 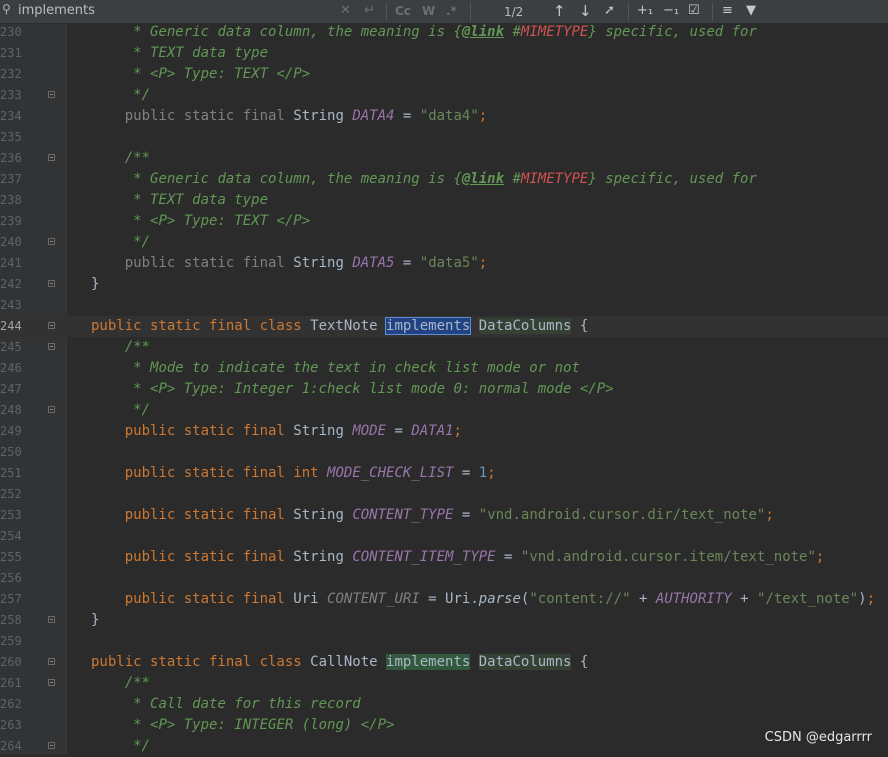 What do you see at coordinates (609, 10) in the screenshot?
I see `pin-icon: ➚` at bounding box center [609, 10].